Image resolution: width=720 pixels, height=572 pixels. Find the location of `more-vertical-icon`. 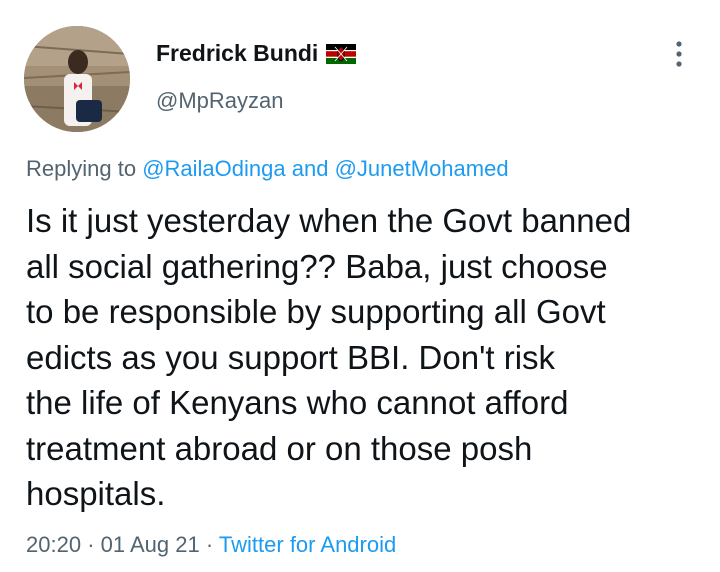

more-vertical-icon is located at coordinates (679, 54).